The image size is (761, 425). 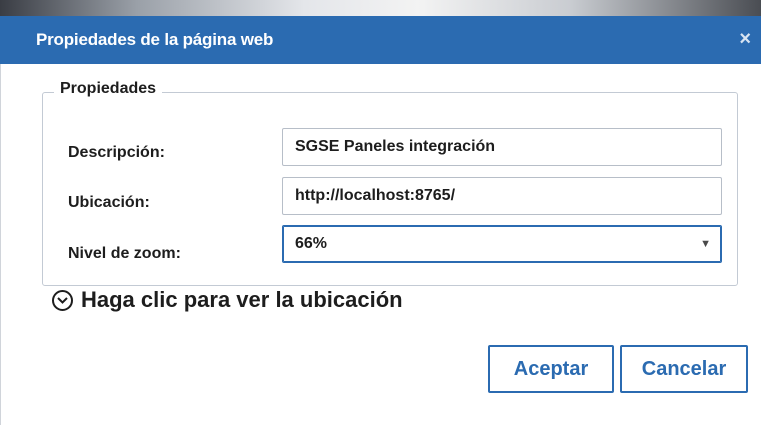 What do you see at coordinates (124, 253) in the screenshot?
I see `zoom-label: Nivel de zoom:` at bounding box center [124, 253].